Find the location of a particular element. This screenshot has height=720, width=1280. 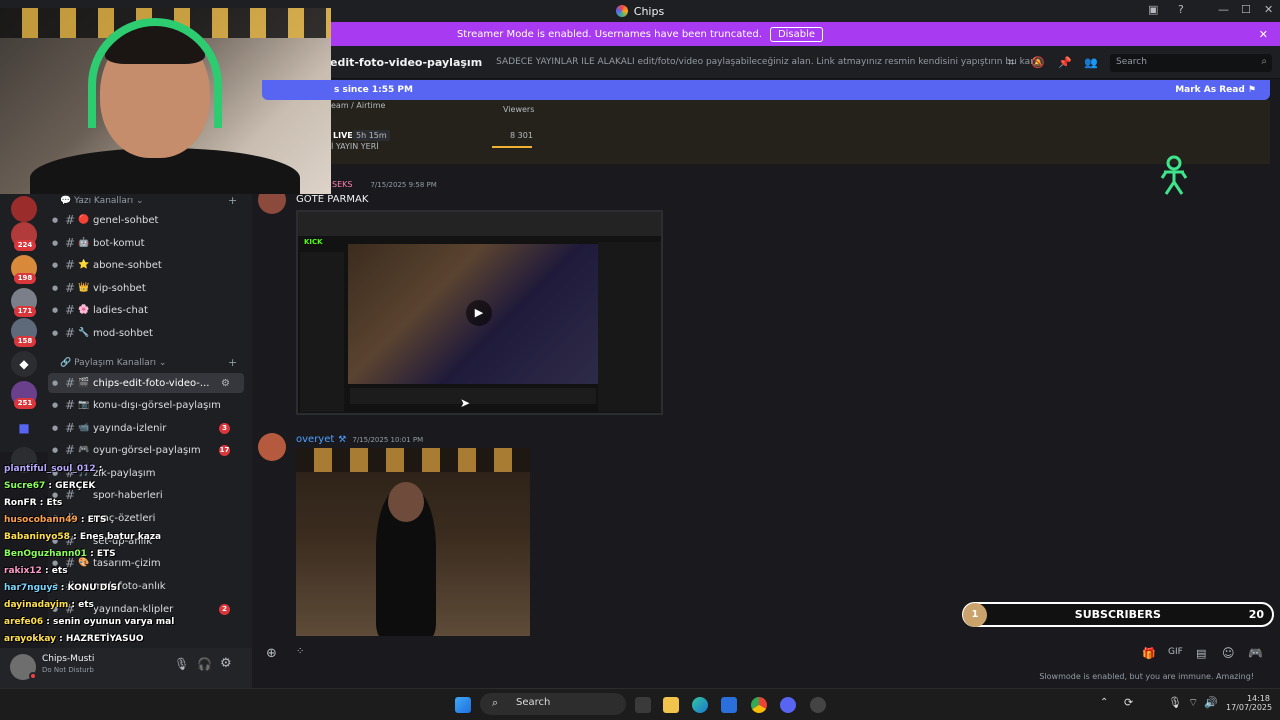

sticker-icon: ▤ is located at coordinates (1201, 653).